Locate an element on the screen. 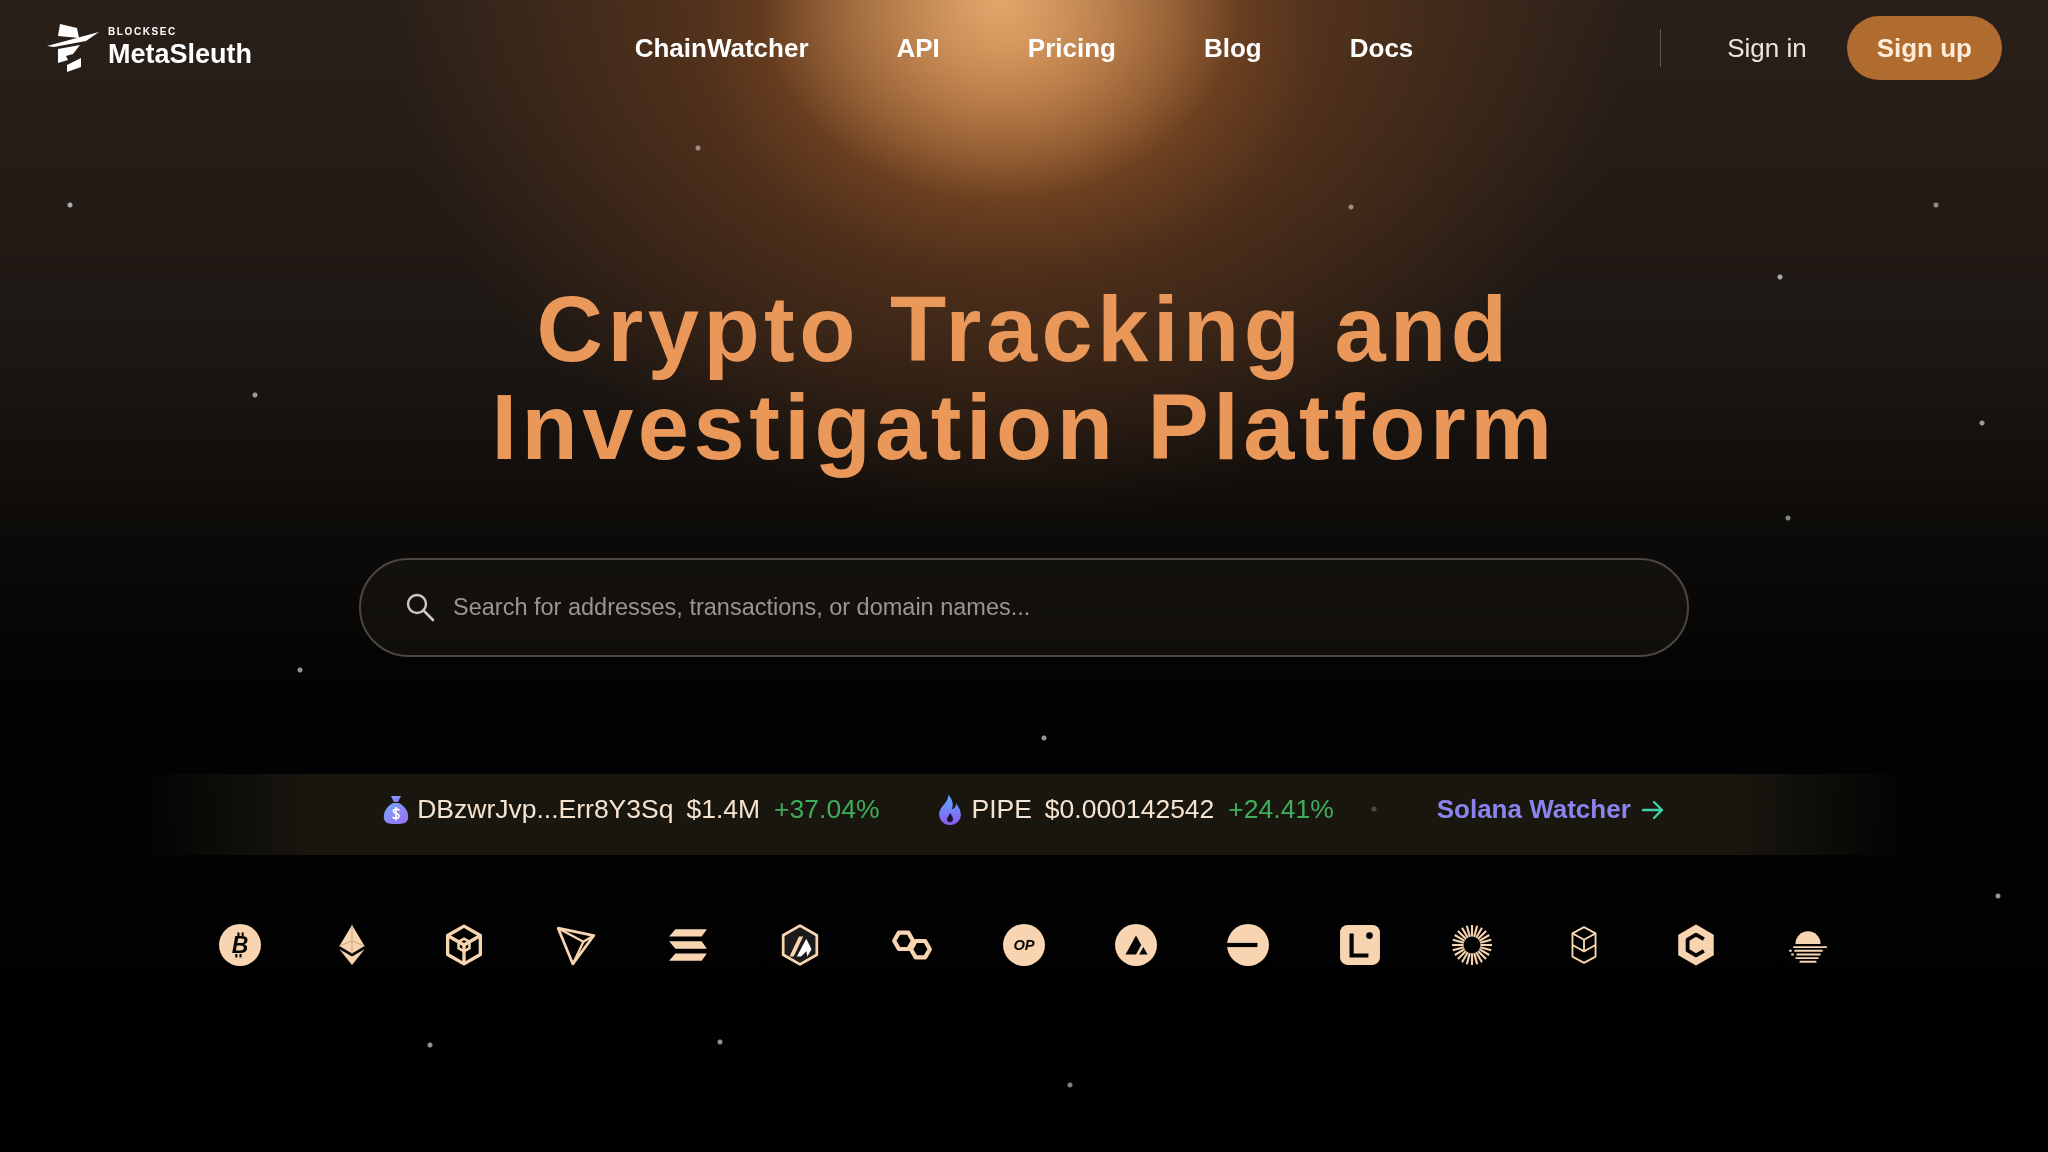 This screenshot has width=2048, height=1152. price-change: +37.04% is located at coordinates (827, 809).